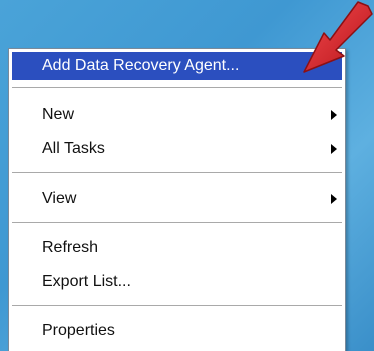 The width and height of the screenshot is (374, 351). I want to click on menu-item-label: All Tasks, so click(73, 148).